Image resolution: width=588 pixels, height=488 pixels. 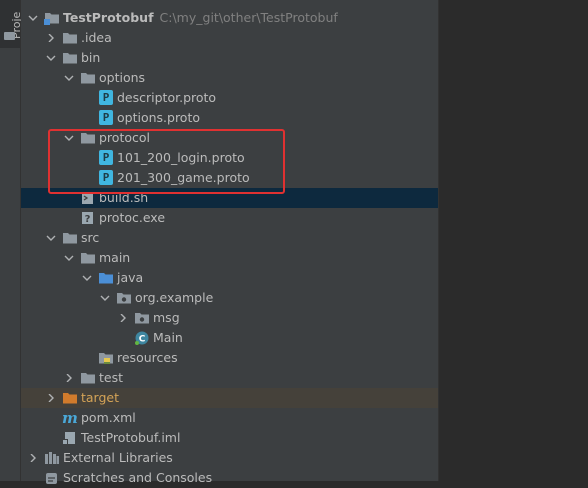 What do you see at coordinates (111, 377) in the screenshot?
I see `tree-item-label: test` at bounding box center [111, 377].